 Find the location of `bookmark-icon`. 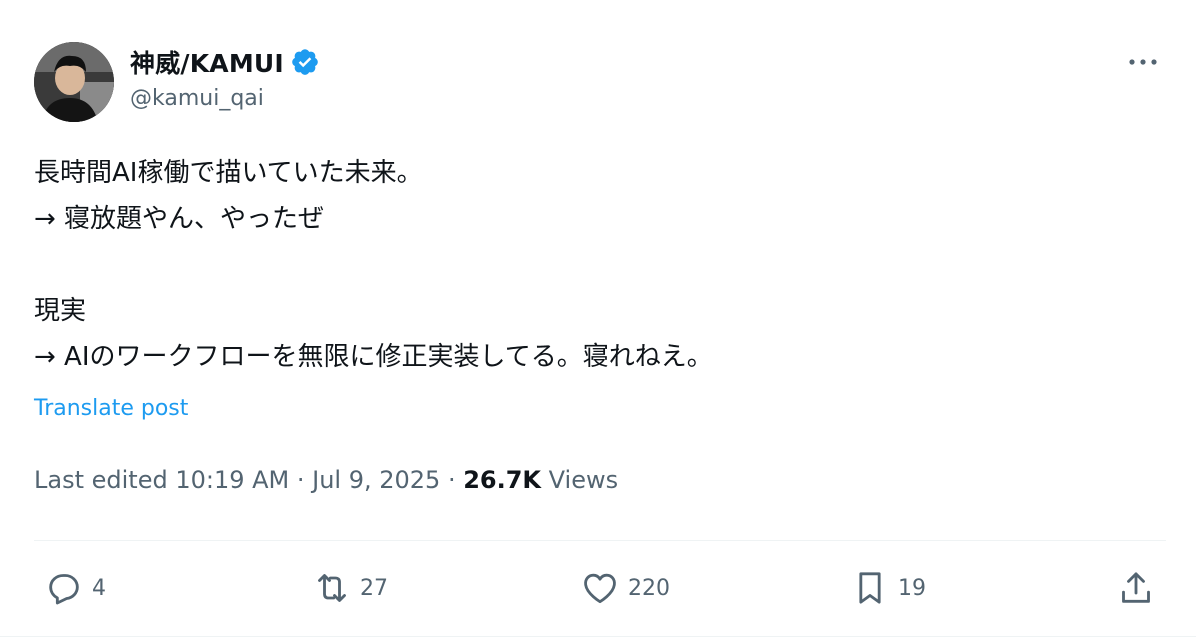

bookmark-icon is located at coordinates (870, 588).